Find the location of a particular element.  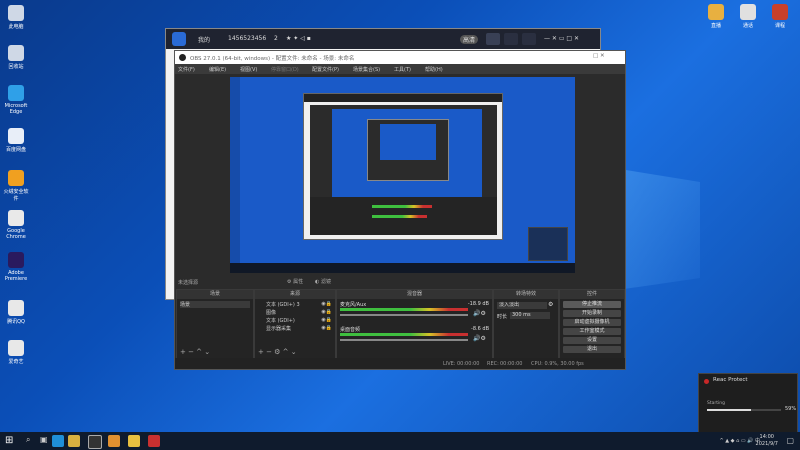

controls-title: 控件 is located at coordinates (592, 294).